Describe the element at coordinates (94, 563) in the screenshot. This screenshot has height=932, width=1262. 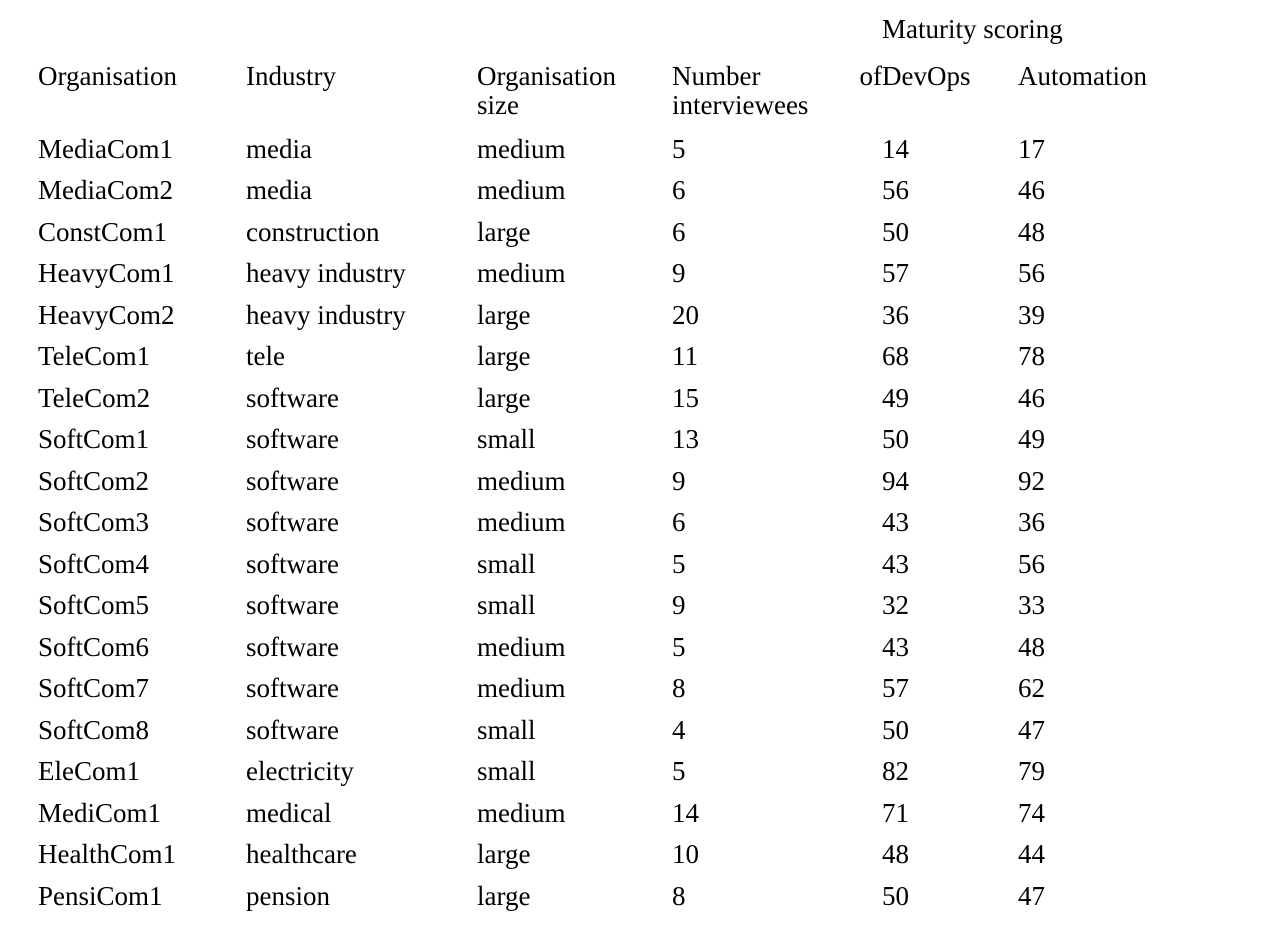
I see `cell-organisation: SoftCom4` at that location.